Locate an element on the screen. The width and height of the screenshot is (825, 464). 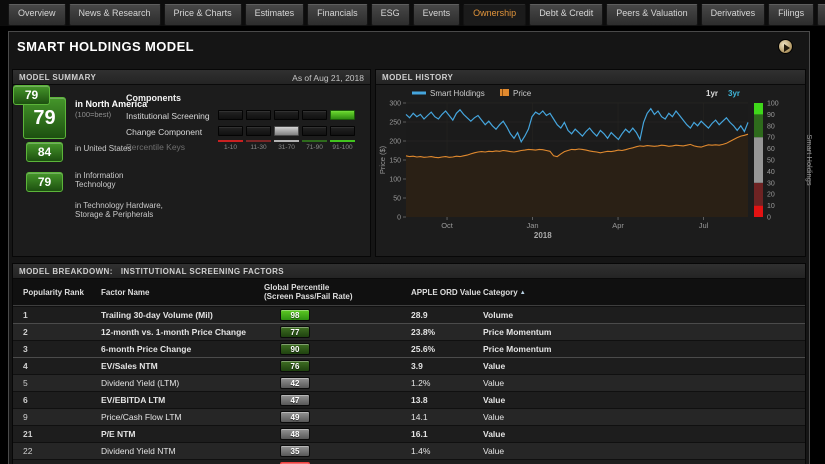
cell-category is located at coordinates (644, 462).